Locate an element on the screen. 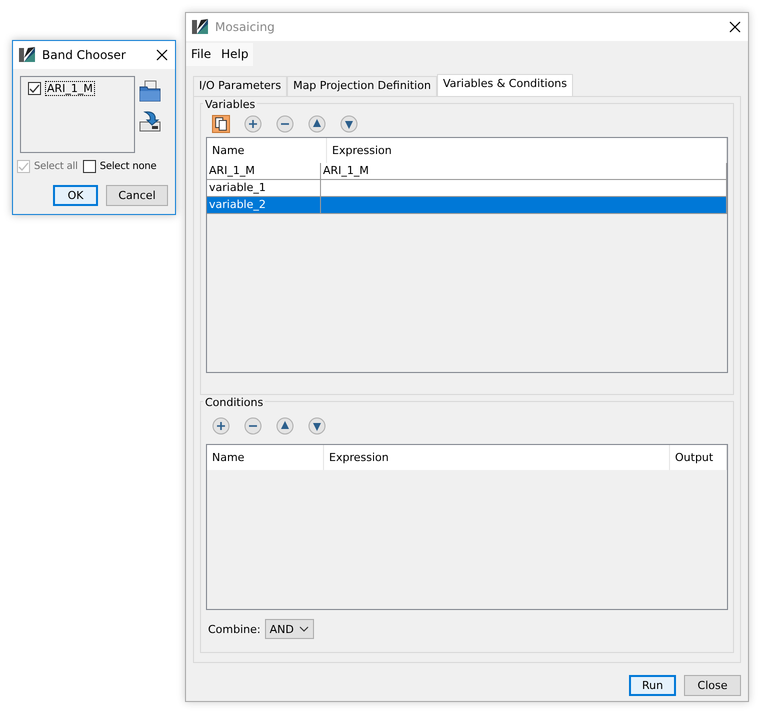 The height and width of the screenshot is (711, 769). menu-item: File is located at coordinates (201, 54).